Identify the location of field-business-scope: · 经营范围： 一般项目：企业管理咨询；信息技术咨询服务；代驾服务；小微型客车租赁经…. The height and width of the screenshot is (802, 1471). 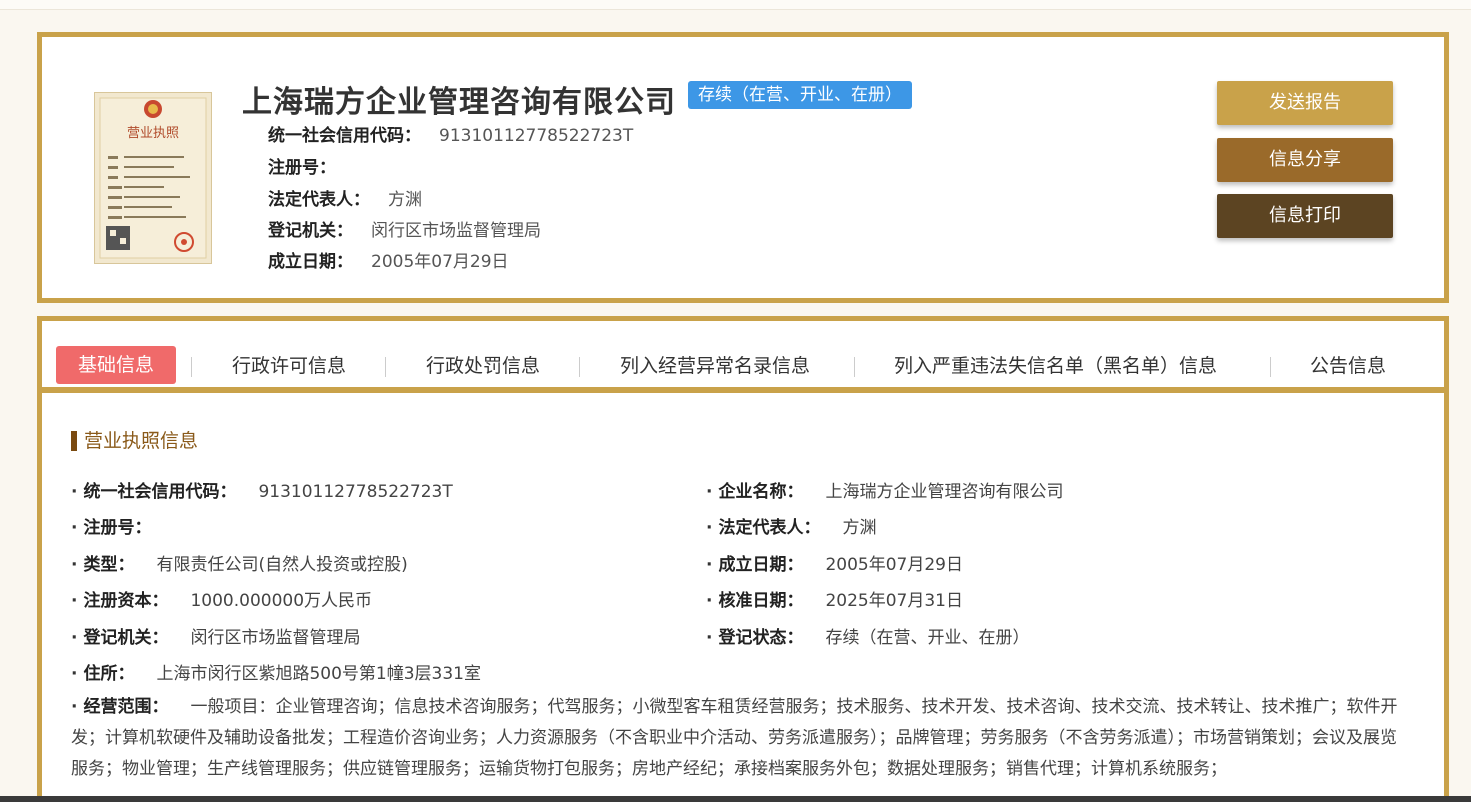
(734, 738).